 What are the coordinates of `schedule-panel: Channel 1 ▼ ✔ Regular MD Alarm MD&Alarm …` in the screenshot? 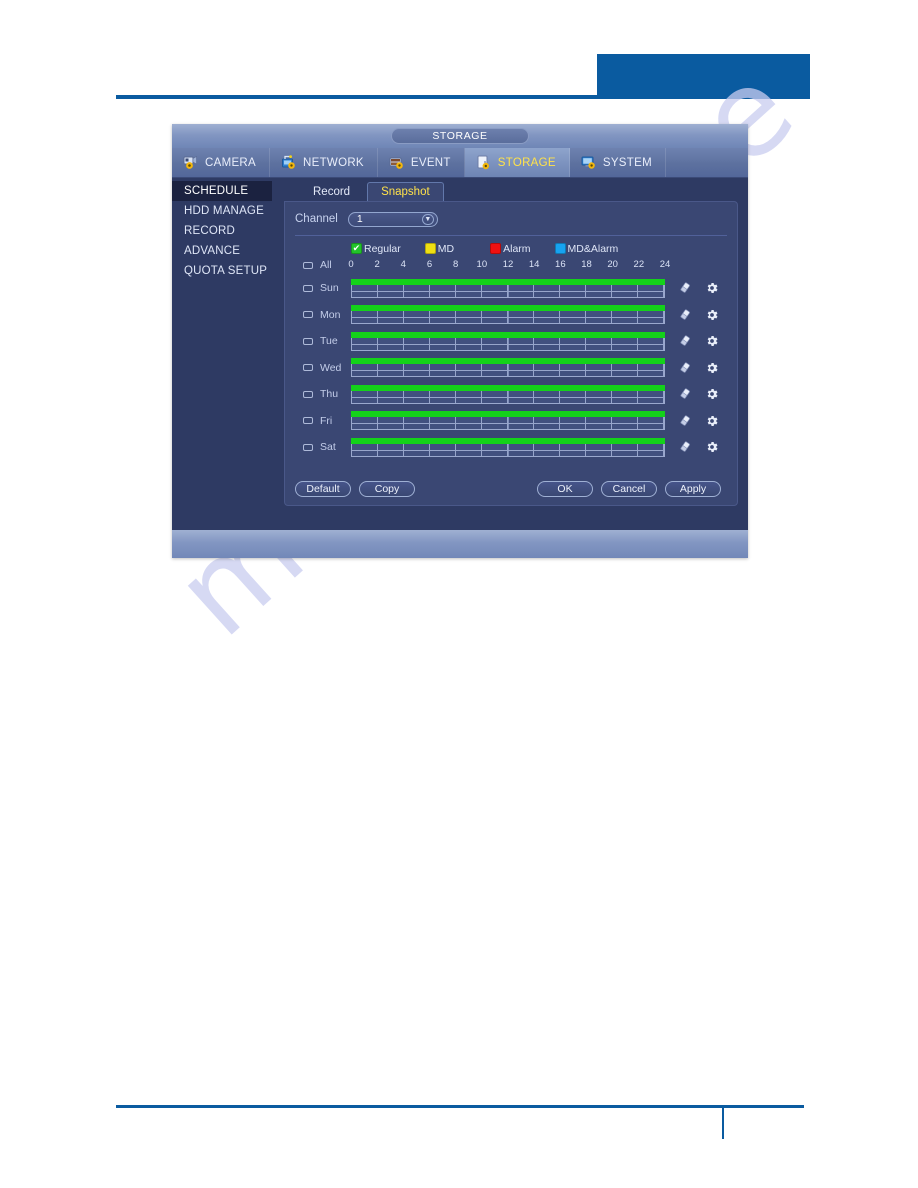 It's located at (511, 353).